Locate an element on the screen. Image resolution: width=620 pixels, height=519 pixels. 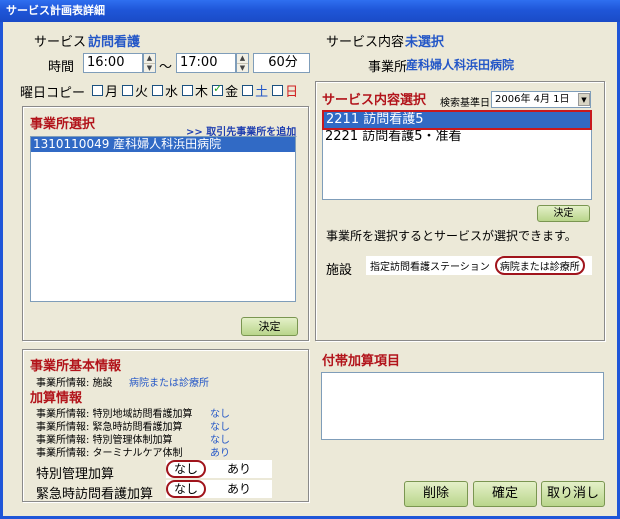
list-item: 2211 訪問看護5 is located at coordinates (457, 120).